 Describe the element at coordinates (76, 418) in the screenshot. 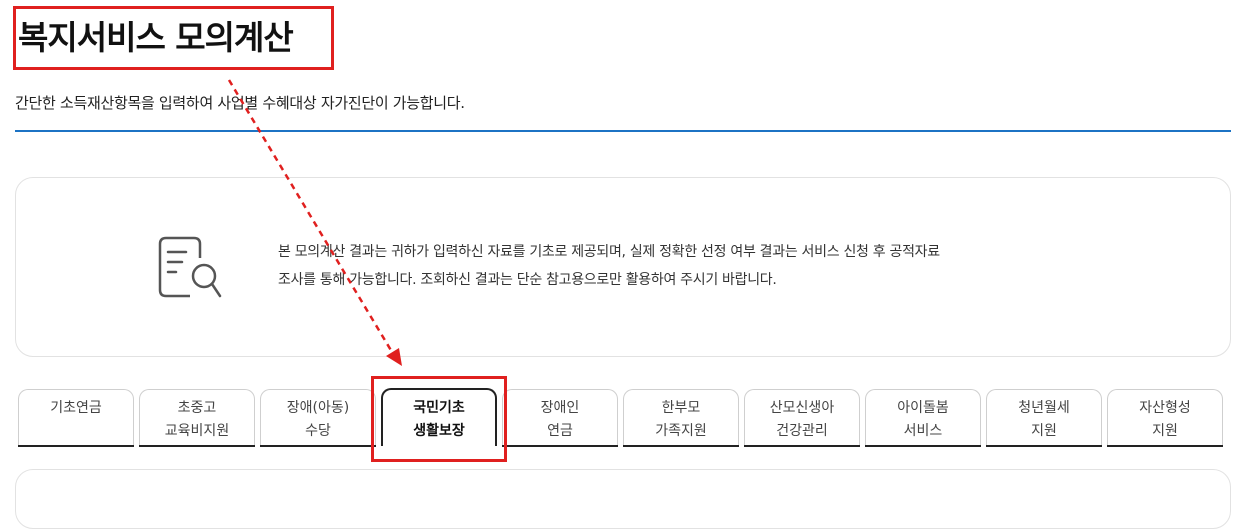

I see `tab-basic-pension: 기초연금` at that location.